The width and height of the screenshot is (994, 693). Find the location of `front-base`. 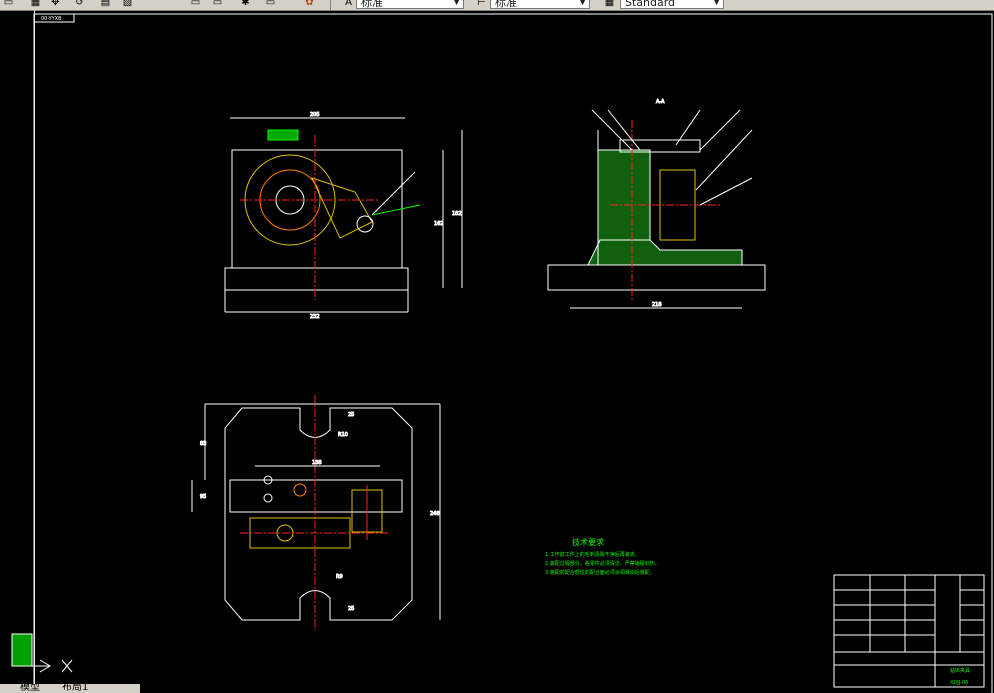

front-base is located at coordinates (316, 279).